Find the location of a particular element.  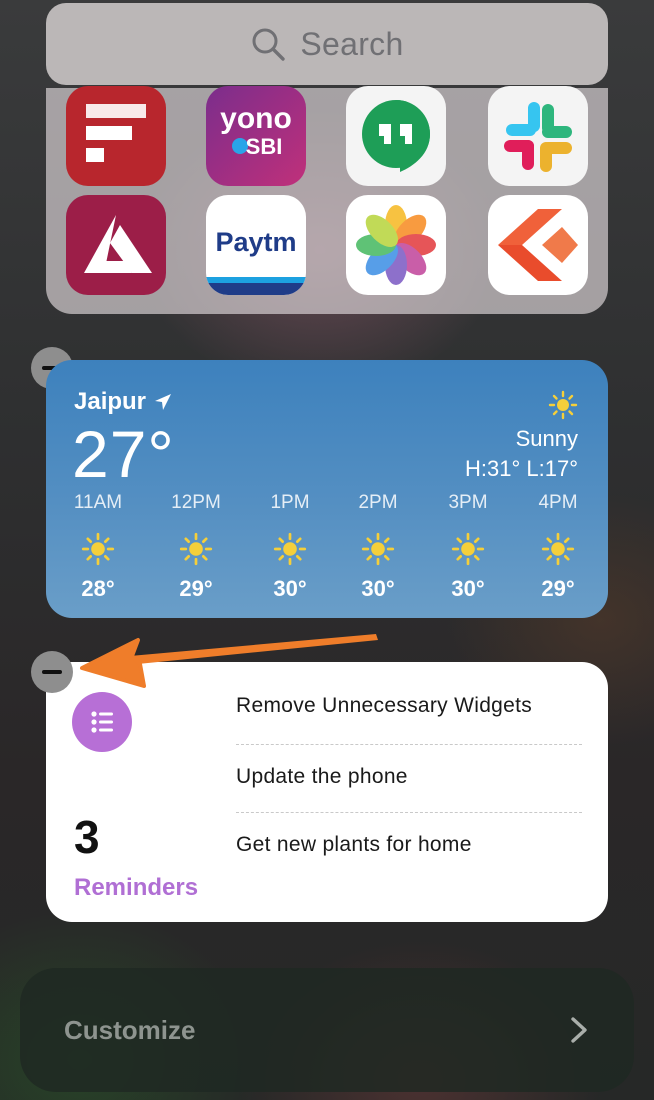

reminder-item: Update the phone is located at coordinates (409, 778).